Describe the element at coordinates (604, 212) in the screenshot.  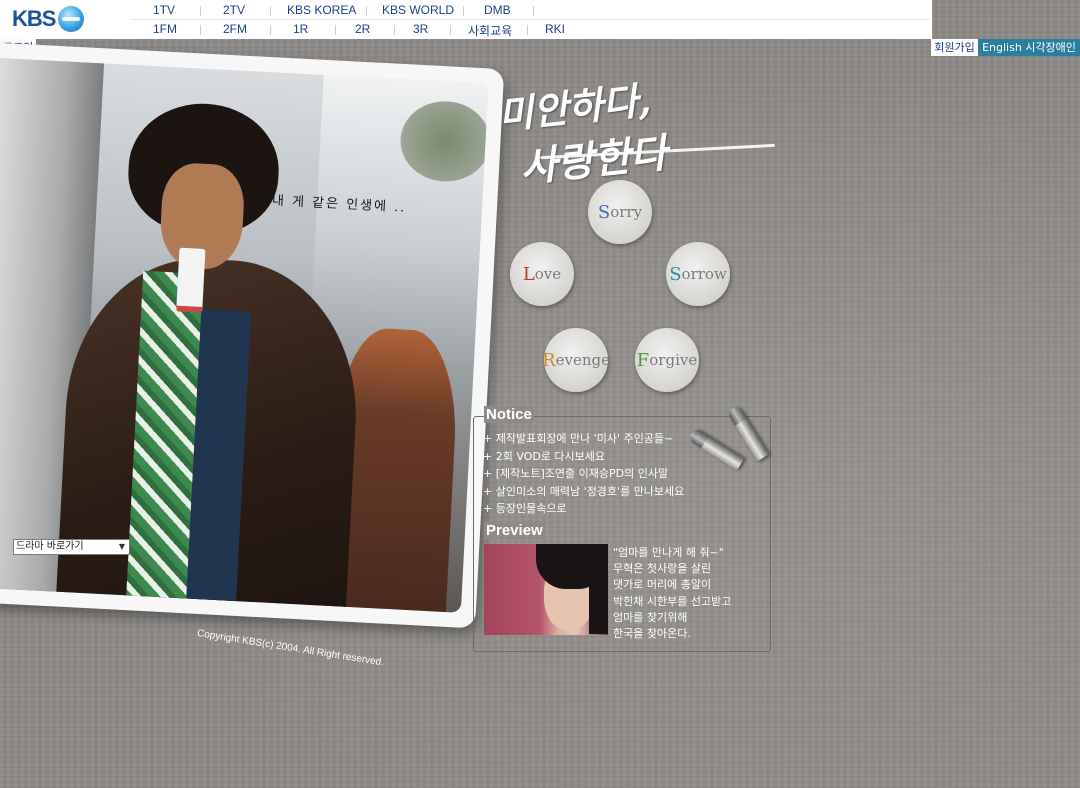
I see `menu-sorry-initial: S` at that location.